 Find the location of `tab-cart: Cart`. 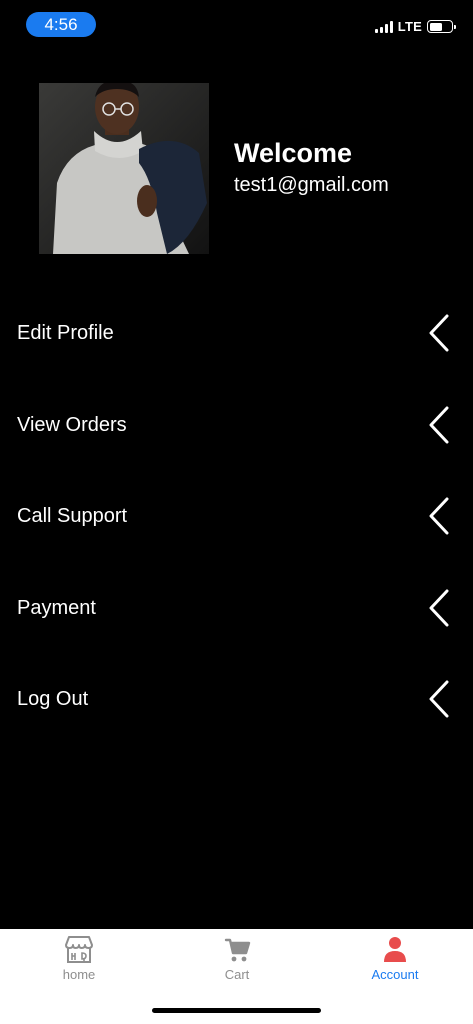

tab-cart: Cart is located at coordinates (237, 959).